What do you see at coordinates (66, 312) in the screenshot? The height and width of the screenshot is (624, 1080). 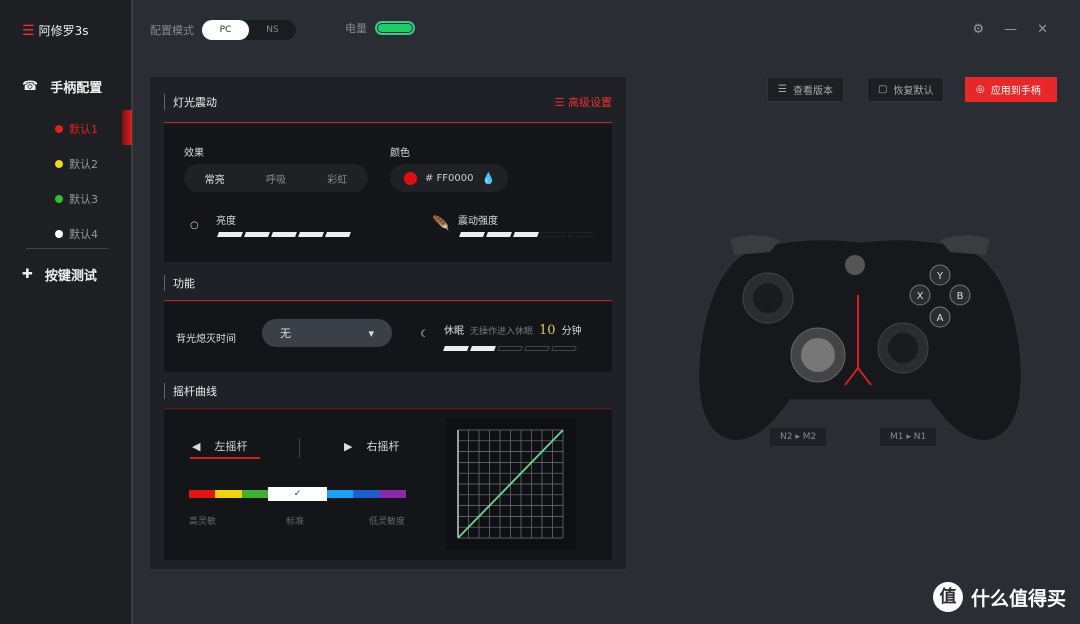 I see `sidebar: ☰ 阿修罗3s ☎ 手柄配置 默认1 默认2 默认3 默认4 ✚ 按键测试` at bounding box center [66, 312].